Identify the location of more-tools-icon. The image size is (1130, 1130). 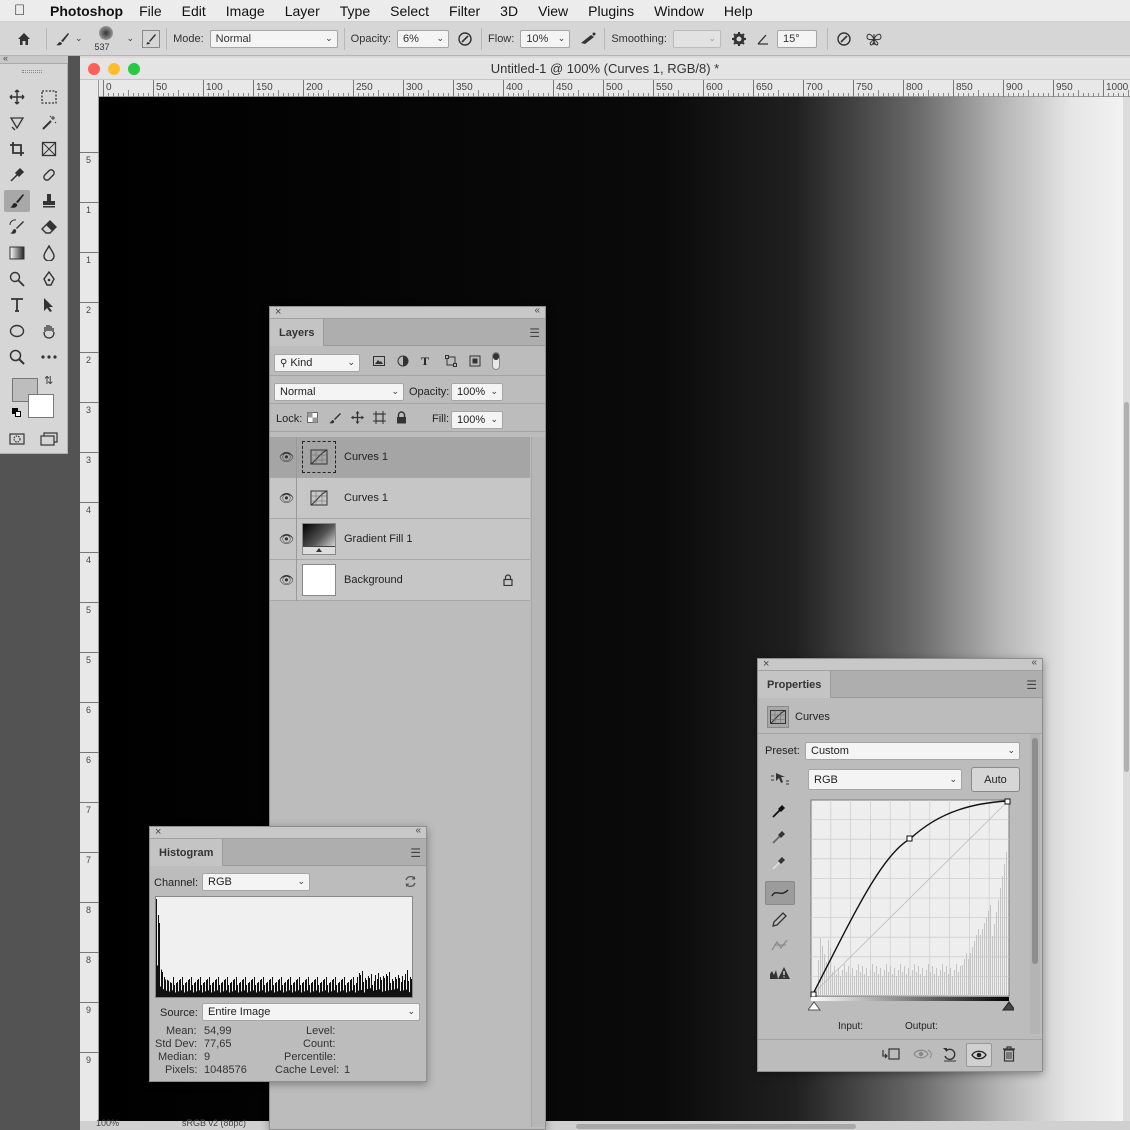
(49, 357).